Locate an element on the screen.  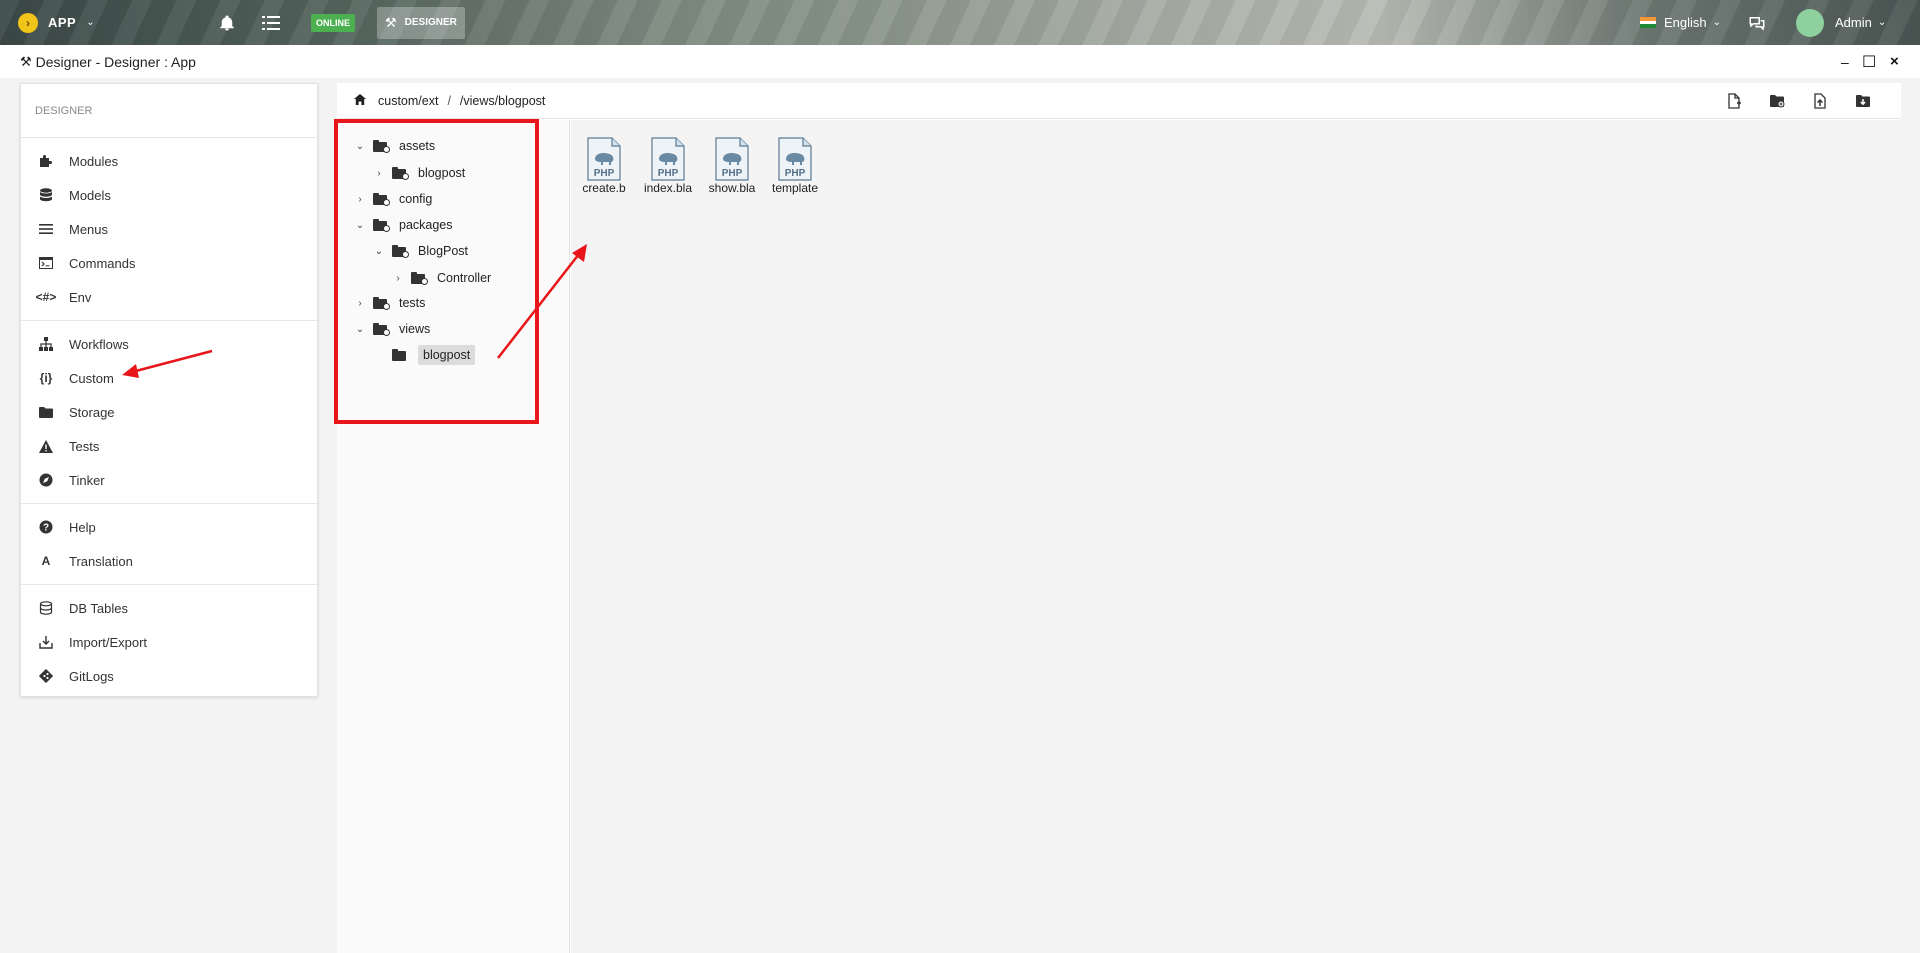
status-label: ONLINE is located at coordinates (333, 22).